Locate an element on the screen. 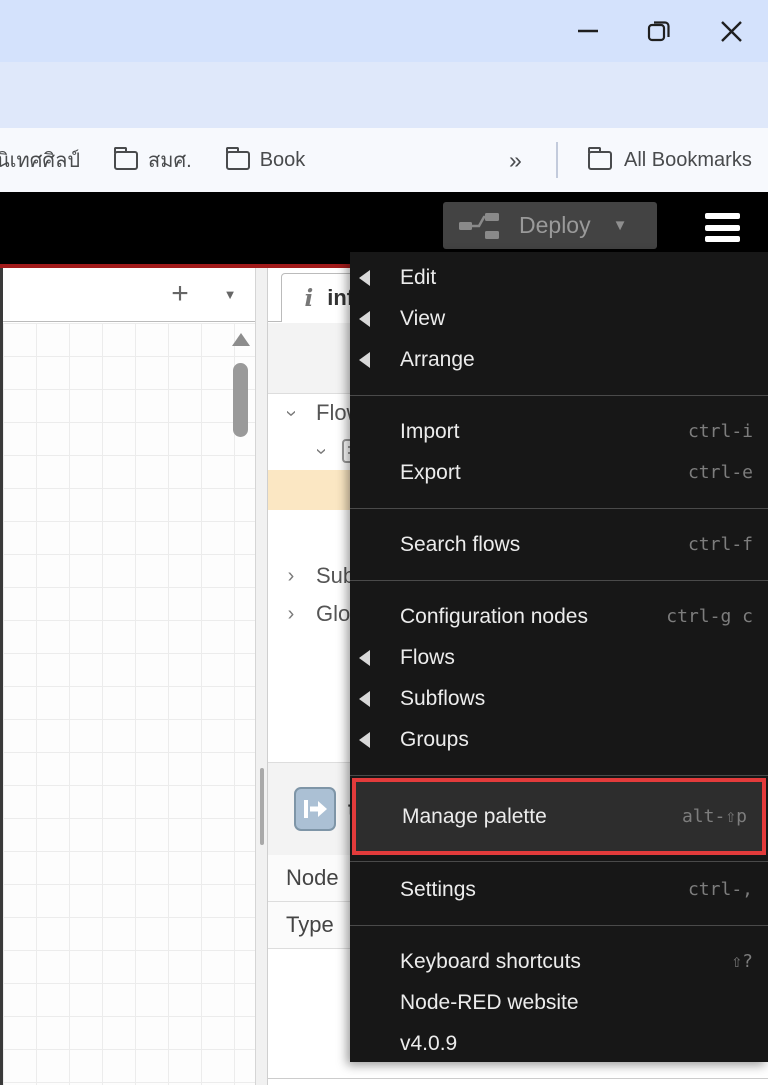 This screenshot has width=768, height=1085. deploy-button: Deploy ▼ is located at coordinates (550, 225).